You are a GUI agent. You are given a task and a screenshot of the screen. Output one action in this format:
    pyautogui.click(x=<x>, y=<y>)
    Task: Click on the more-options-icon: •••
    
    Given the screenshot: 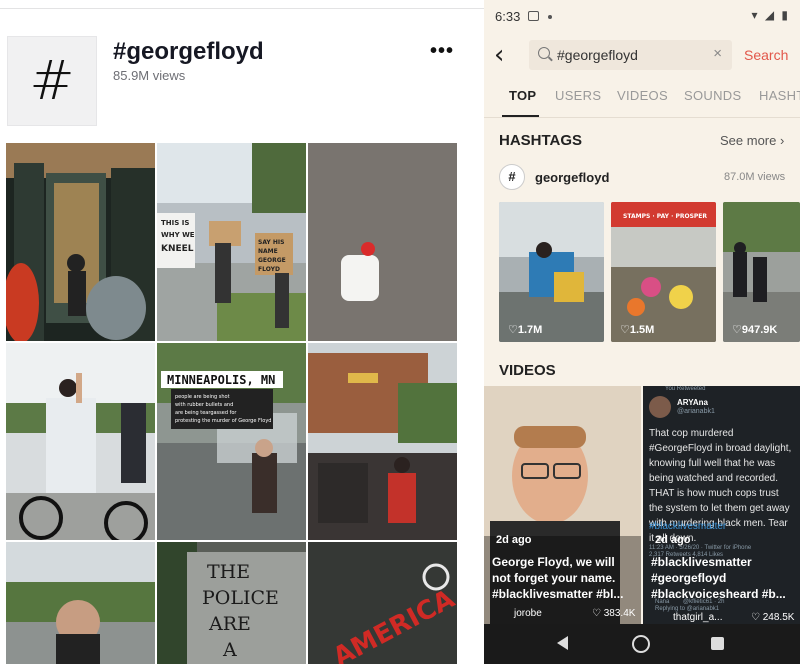 What is the action you would take?
    pyautogui.click(x=442, y=51)
    